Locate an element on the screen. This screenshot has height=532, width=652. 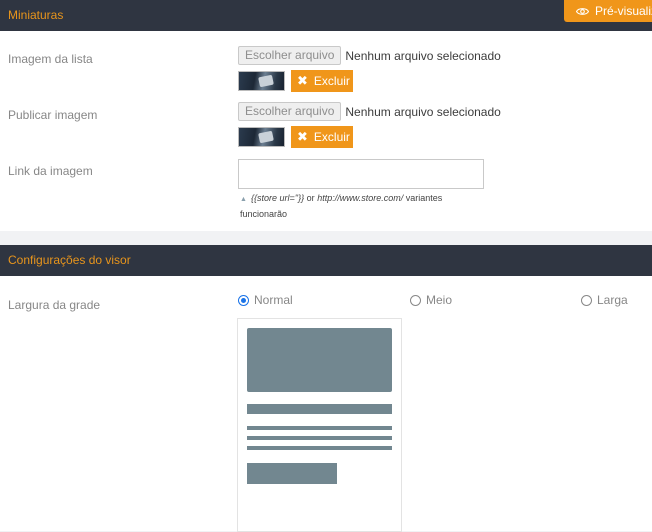
preview-button-placeholder is located at coordinates (292, 473).